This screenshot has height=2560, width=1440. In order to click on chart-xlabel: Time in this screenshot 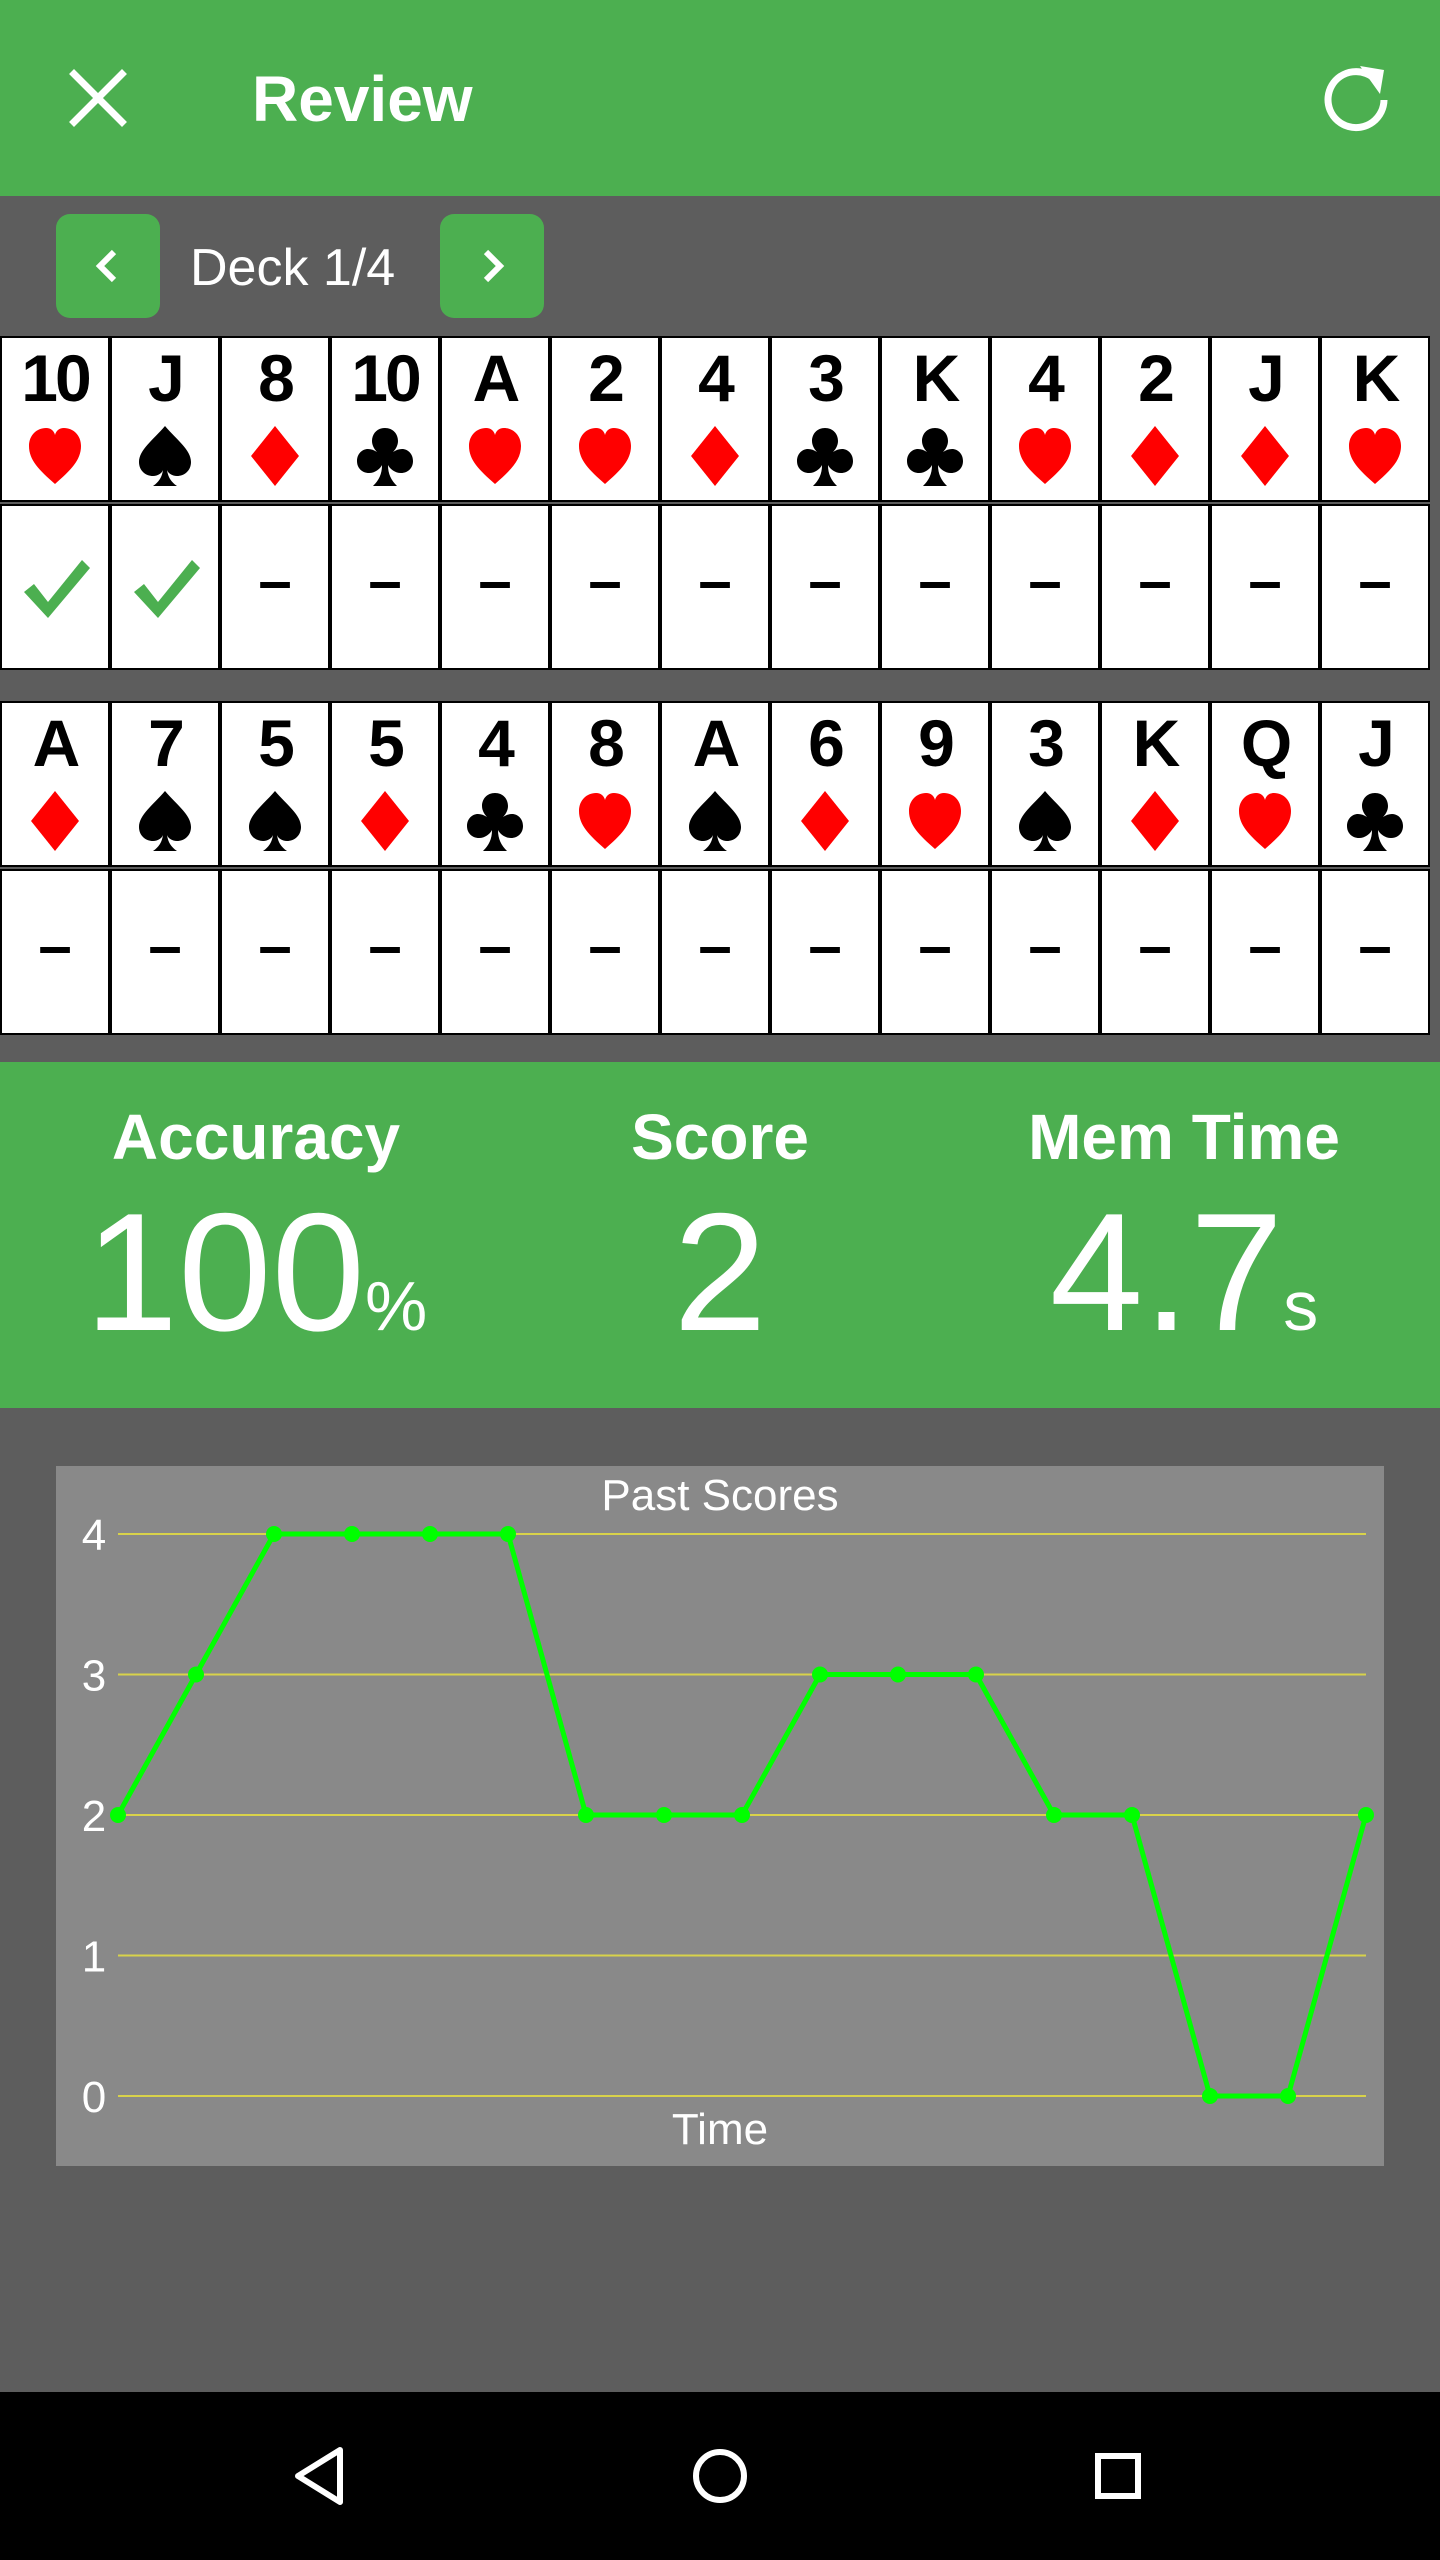, I will do `click(720, 2129)`.